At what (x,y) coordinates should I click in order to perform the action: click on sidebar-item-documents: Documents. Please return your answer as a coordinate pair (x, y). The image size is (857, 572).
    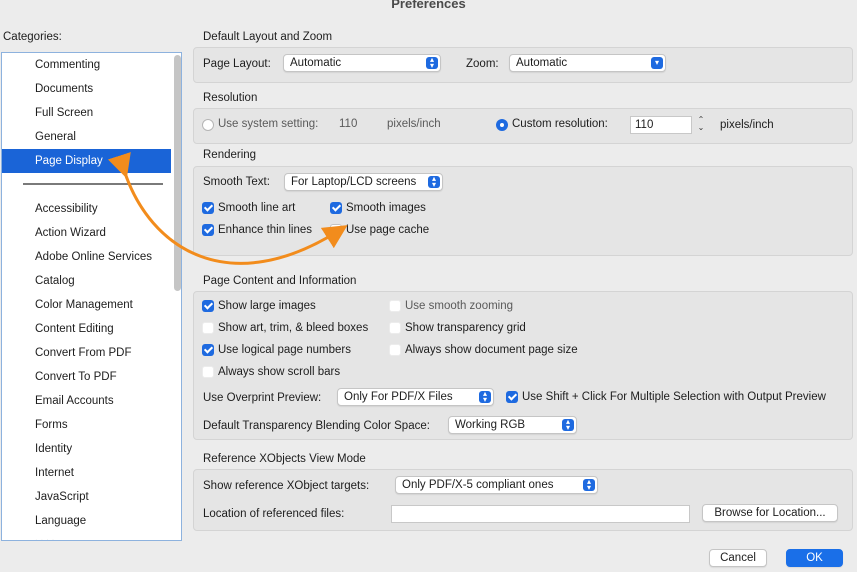
    Looking at the image, I should click on (86, 89).